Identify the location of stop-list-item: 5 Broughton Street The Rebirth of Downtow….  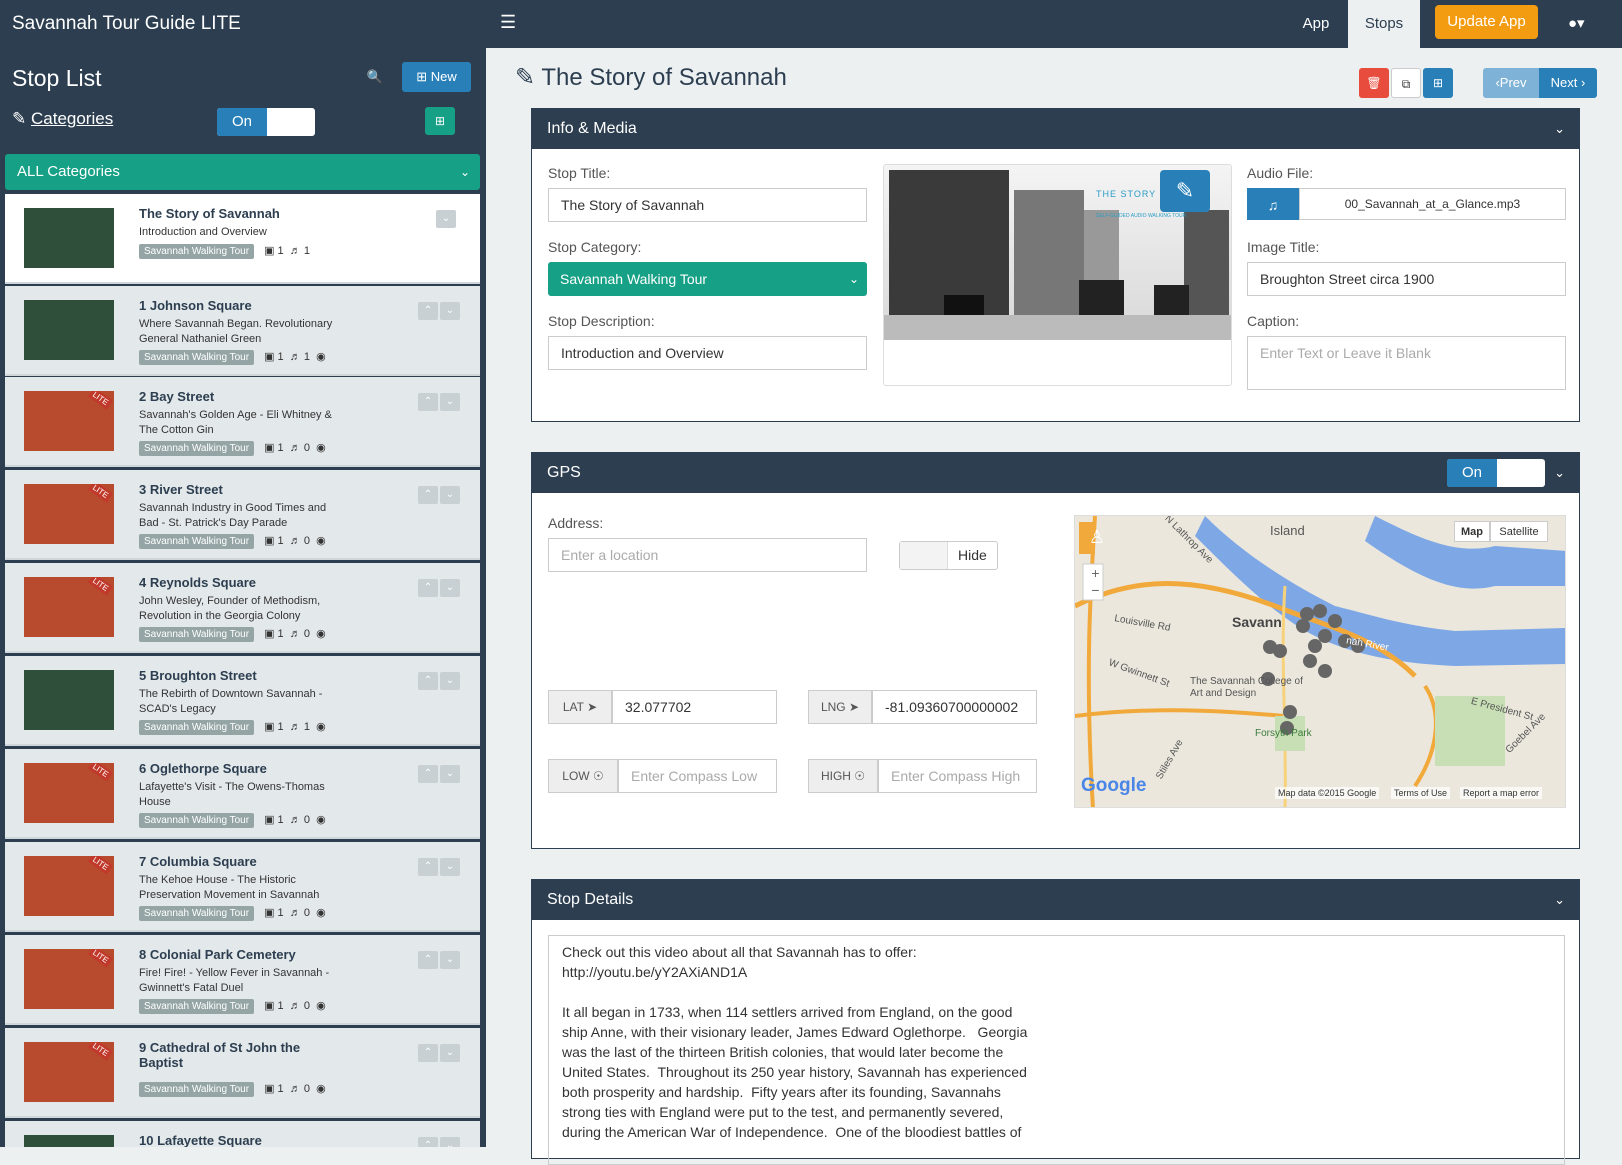
(242, 701).